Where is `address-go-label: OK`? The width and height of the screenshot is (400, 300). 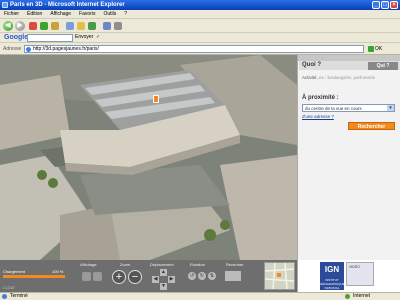 address-go-label: OK is located at coordinates (379, 49).